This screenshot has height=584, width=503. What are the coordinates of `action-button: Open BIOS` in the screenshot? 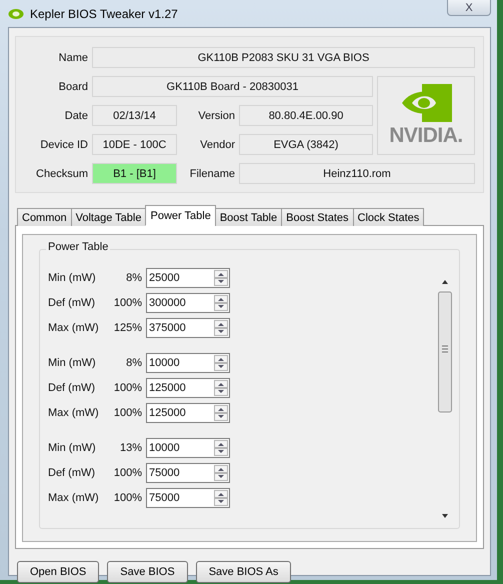 It's located at (58, 572).